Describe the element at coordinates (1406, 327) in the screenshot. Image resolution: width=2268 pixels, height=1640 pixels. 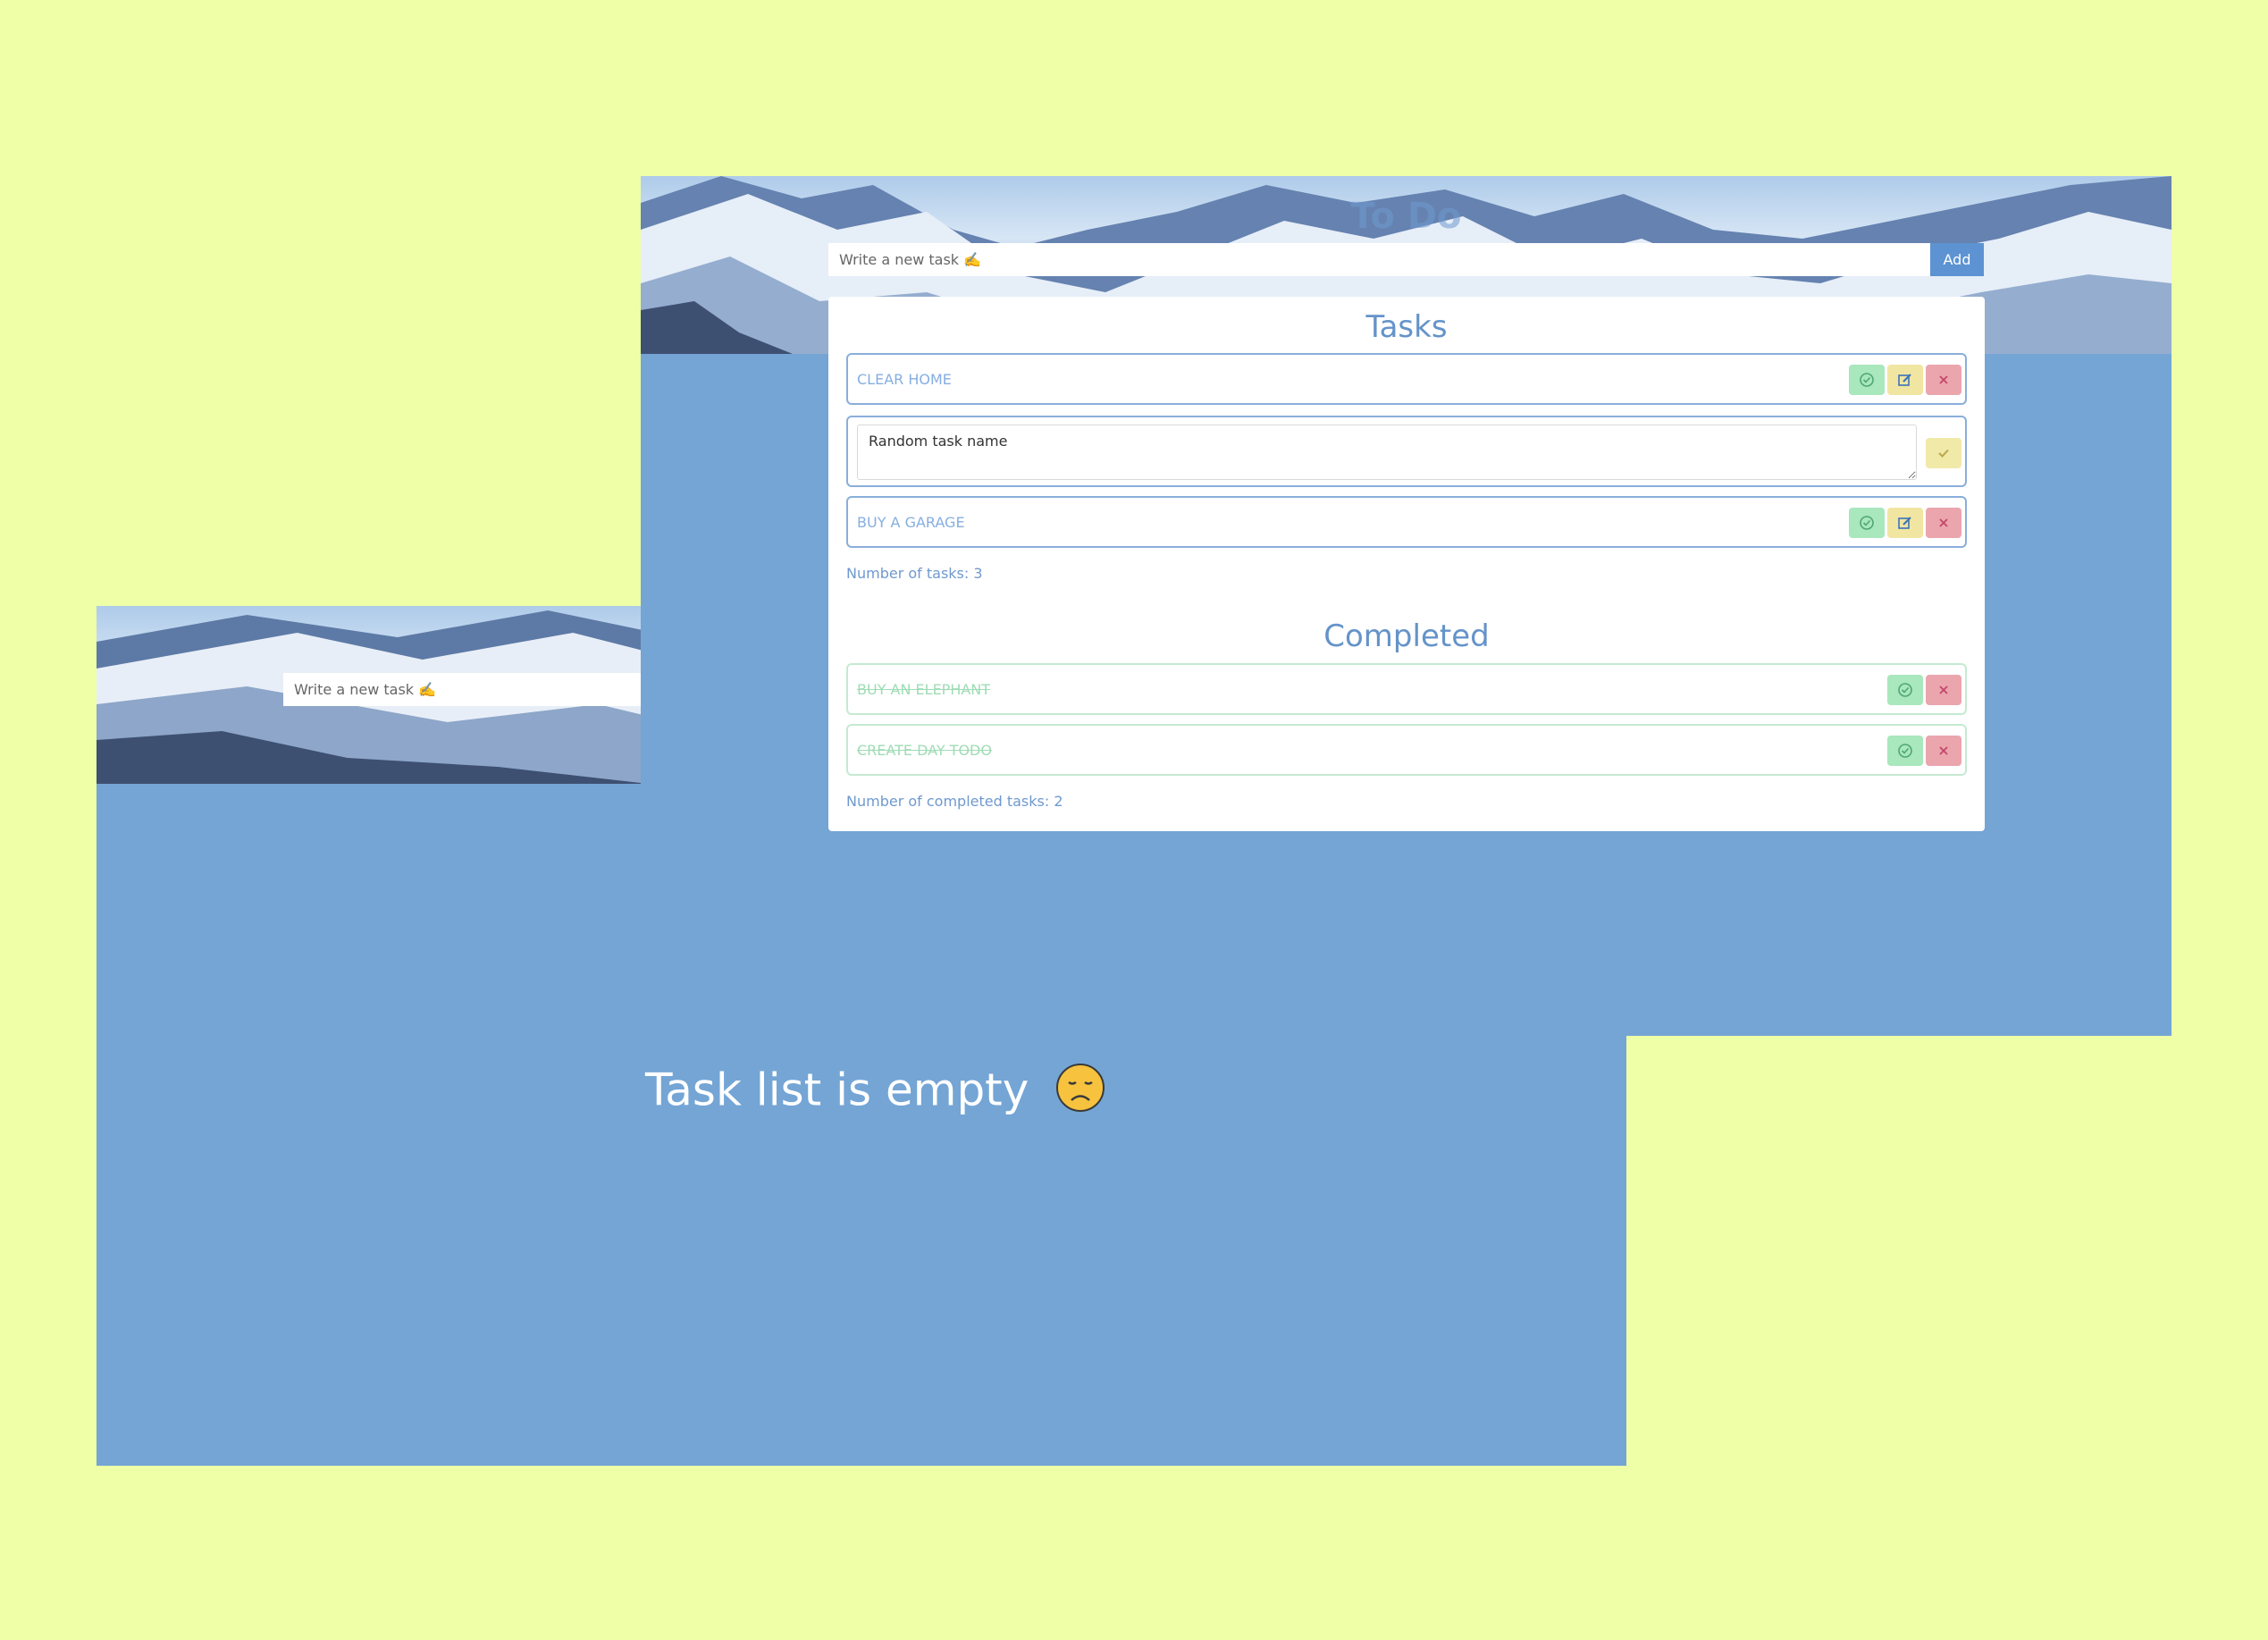
I see `tasks-heading: Tasks` at that location.